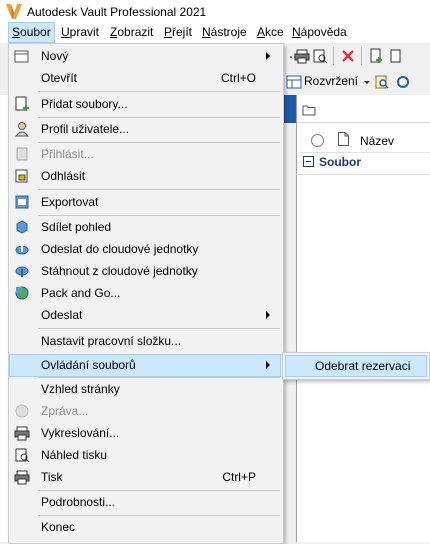 The height and width of the screenshot is (544, 430). What do you see at coordinates (31, 32) in the screenshot?
I see `menu-soubor: Soubor` at bounding box center [31, 32].